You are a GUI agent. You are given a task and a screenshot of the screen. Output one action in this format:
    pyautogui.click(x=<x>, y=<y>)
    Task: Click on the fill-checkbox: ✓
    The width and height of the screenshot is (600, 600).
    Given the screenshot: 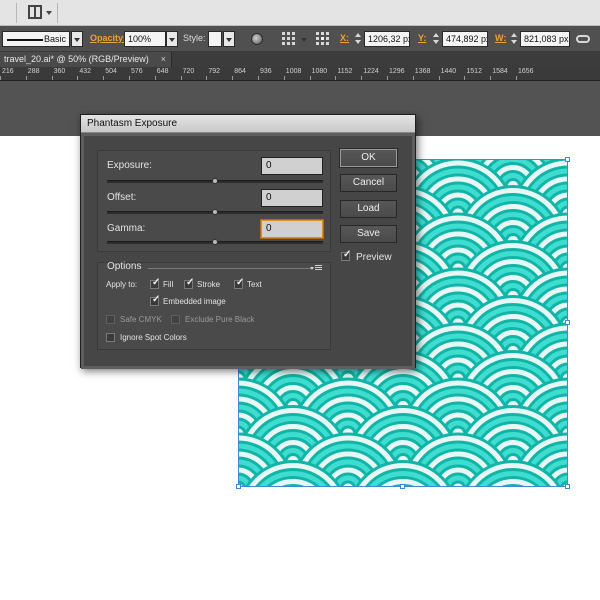 What is the action you would take?
    pyautogui.click(x=155, y=283)
    